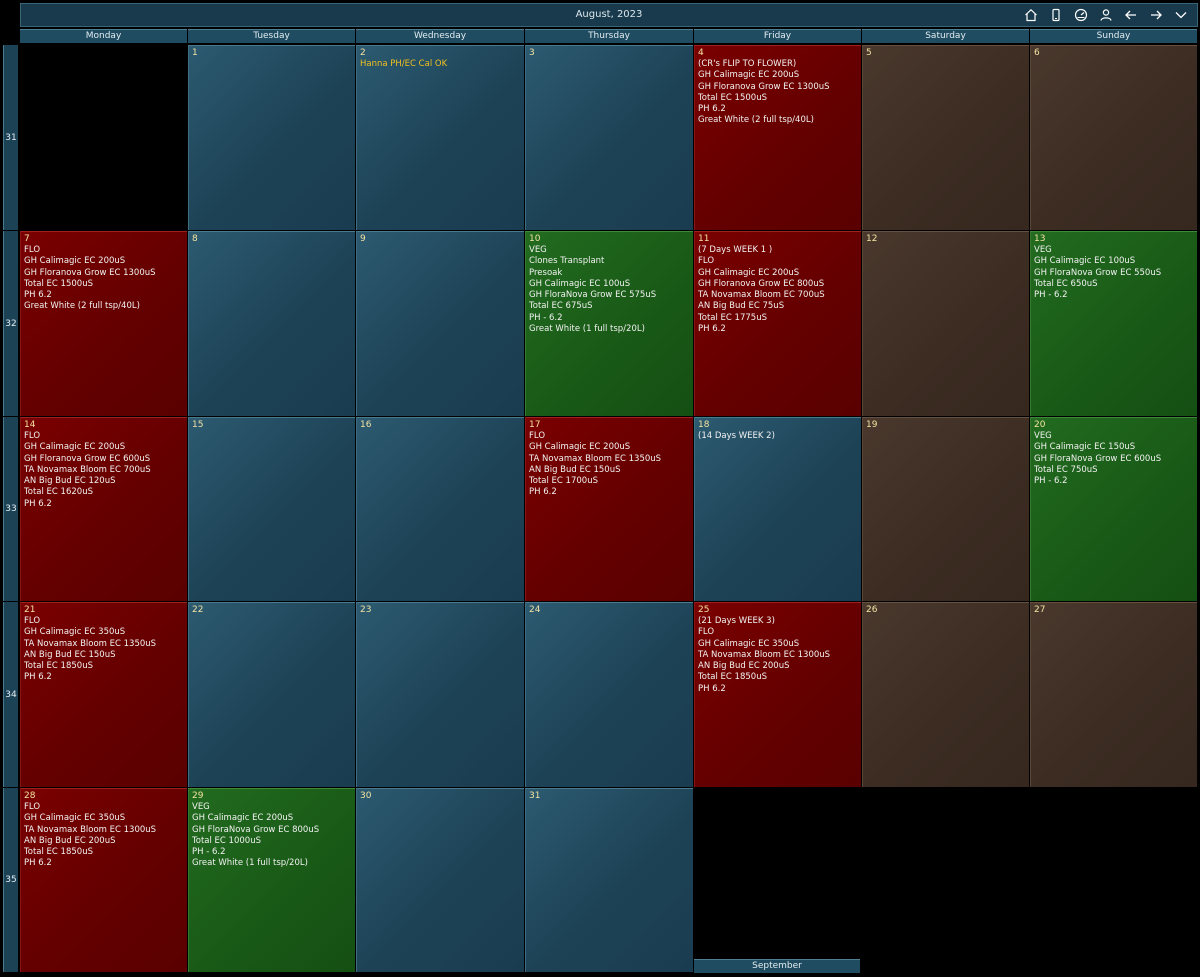 Image resolution: width=1200 pixels, height=977 pixels. I want to click on day-cell-3: 3, so click(609, 137).